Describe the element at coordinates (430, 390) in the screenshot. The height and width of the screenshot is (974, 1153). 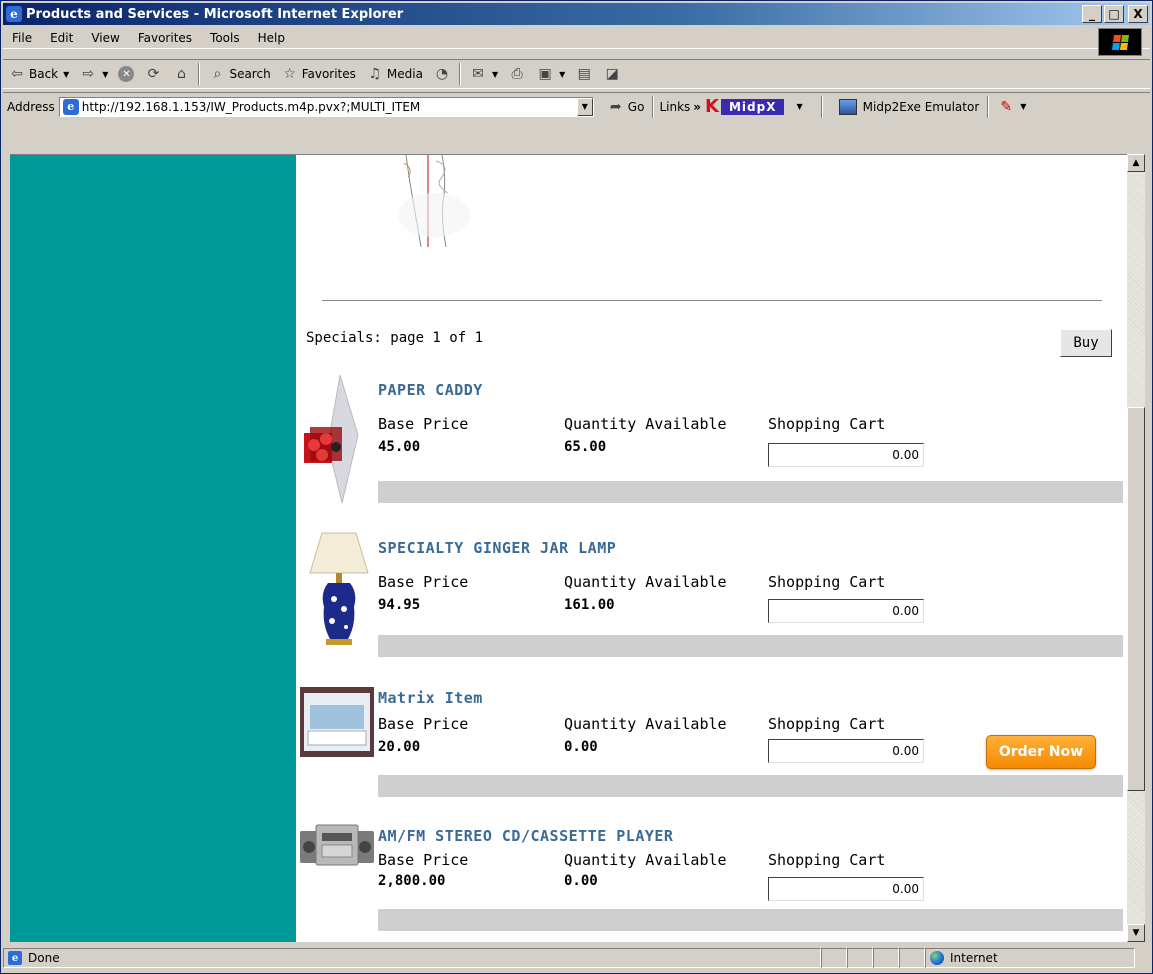
I see `product-name: PAPER CADDY` at that location.